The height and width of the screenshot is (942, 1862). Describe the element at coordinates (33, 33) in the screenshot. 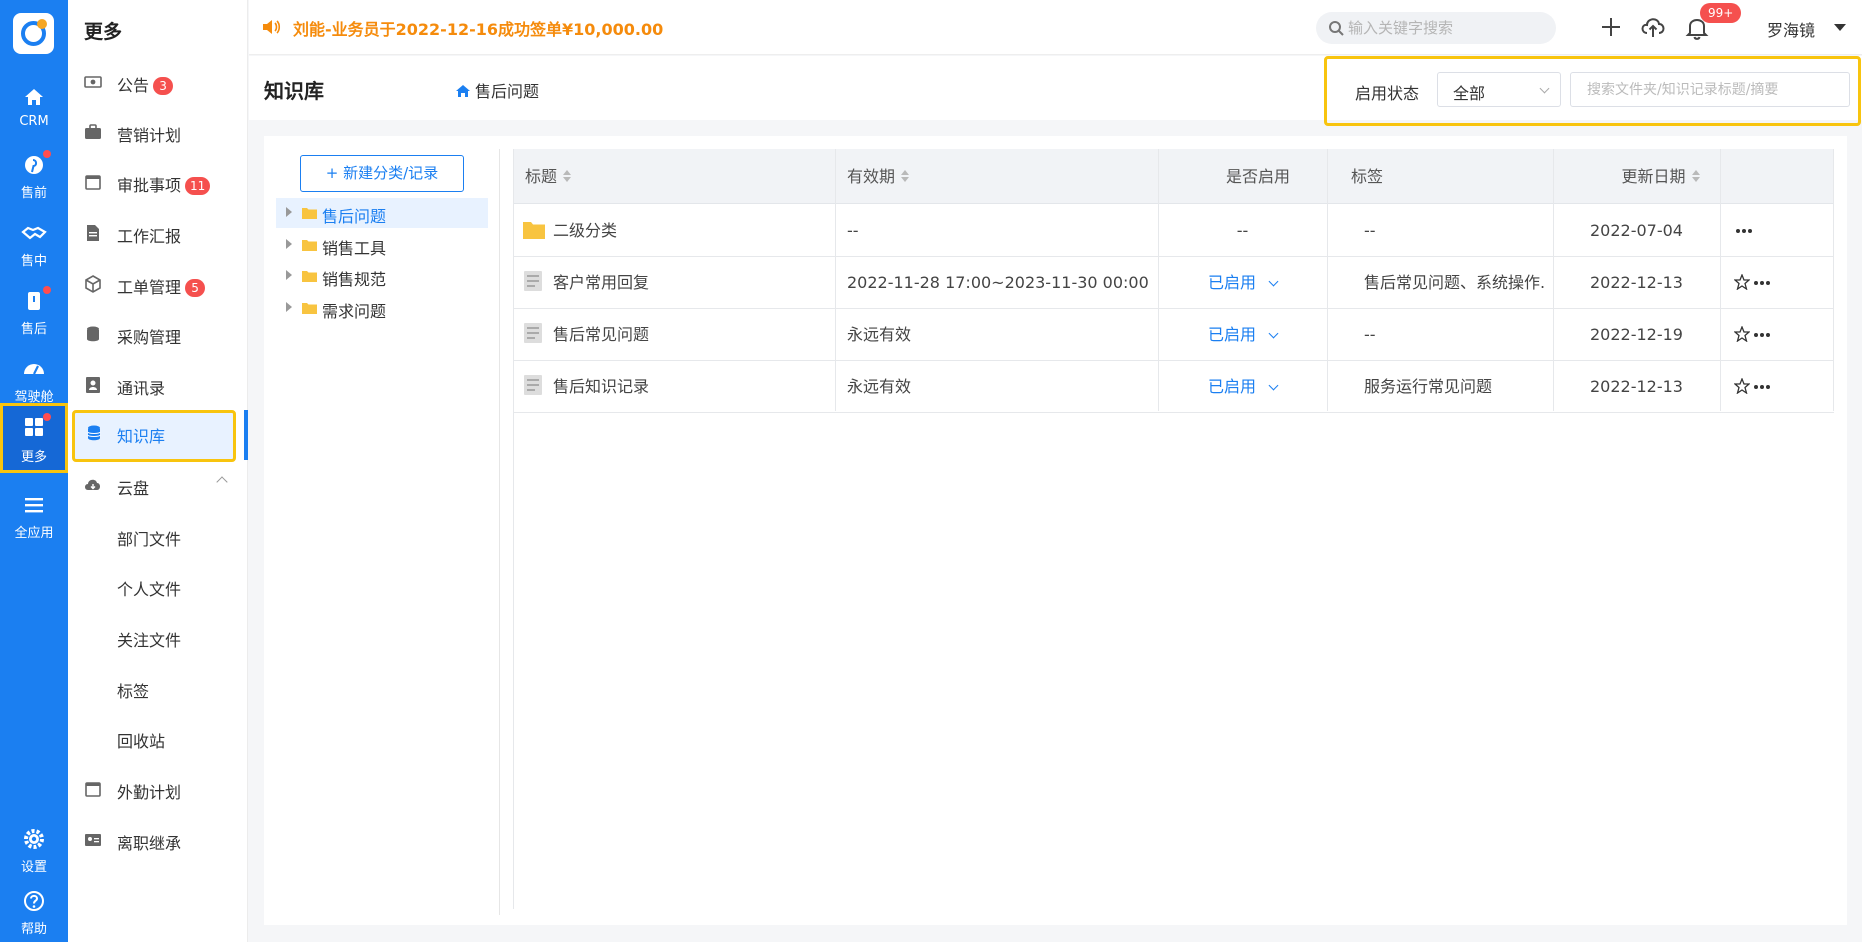

I see `app-logo` at that location.